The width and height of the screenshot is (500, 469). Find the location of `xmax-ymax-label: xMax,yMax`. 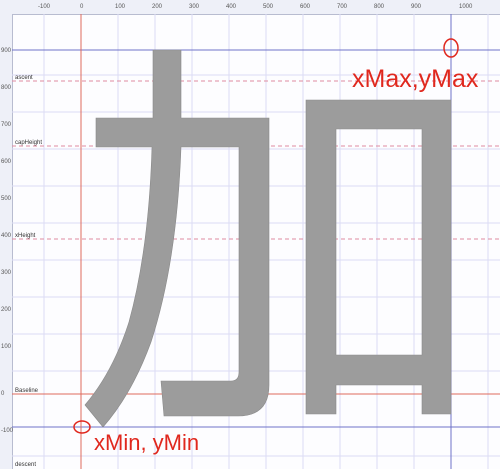

xmax-ymax-label: xMax,yMax is located at coordinates (415, 79).